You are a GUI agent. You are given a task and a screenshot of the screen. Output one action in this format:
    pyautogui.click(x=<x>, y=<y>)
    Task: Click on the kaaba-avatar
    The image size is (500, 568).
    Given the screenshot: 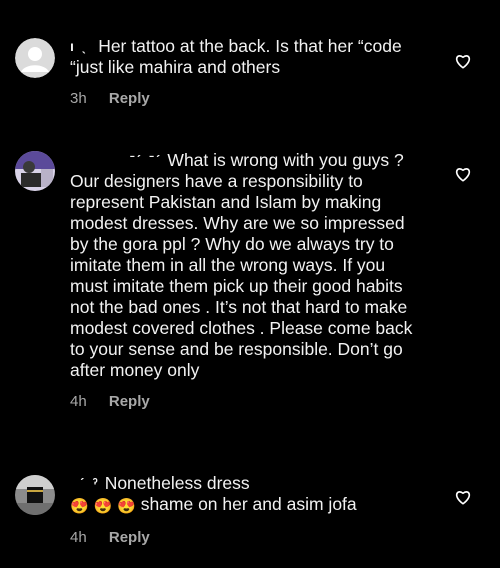 What is the action you would take?
    pyautogui.click(x=35, y=495)
    